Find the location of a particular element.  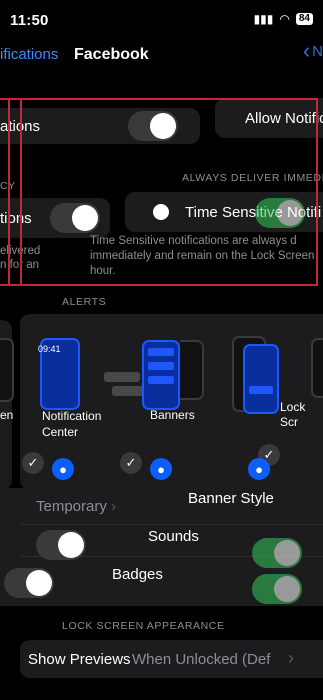

sounds-toggle-ghost is located at coordinates (61, 545).